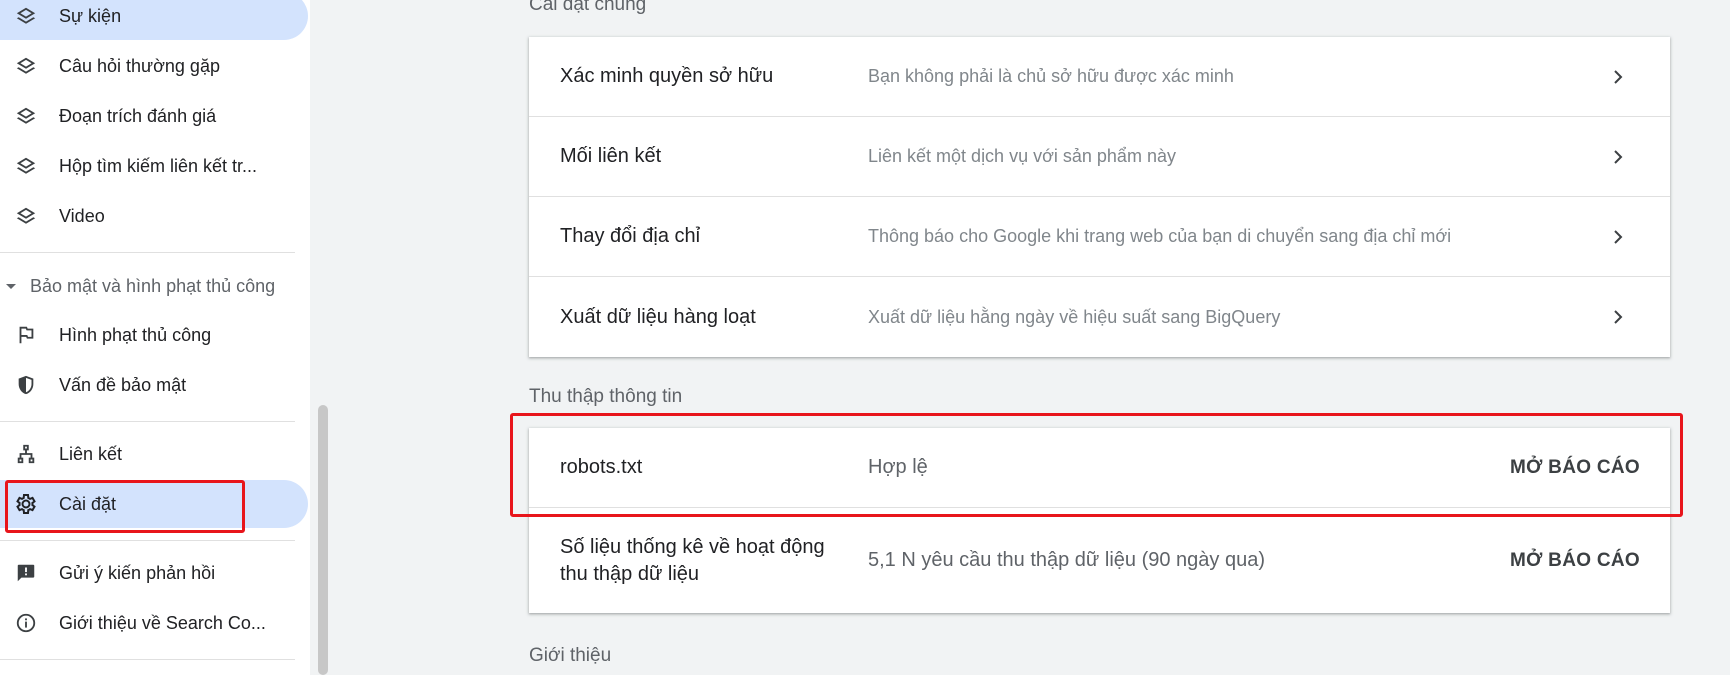  Describe the element at coordinates (154, 454) in the screenshot. I see `sidebar-item-links: Liên kết` at that location.